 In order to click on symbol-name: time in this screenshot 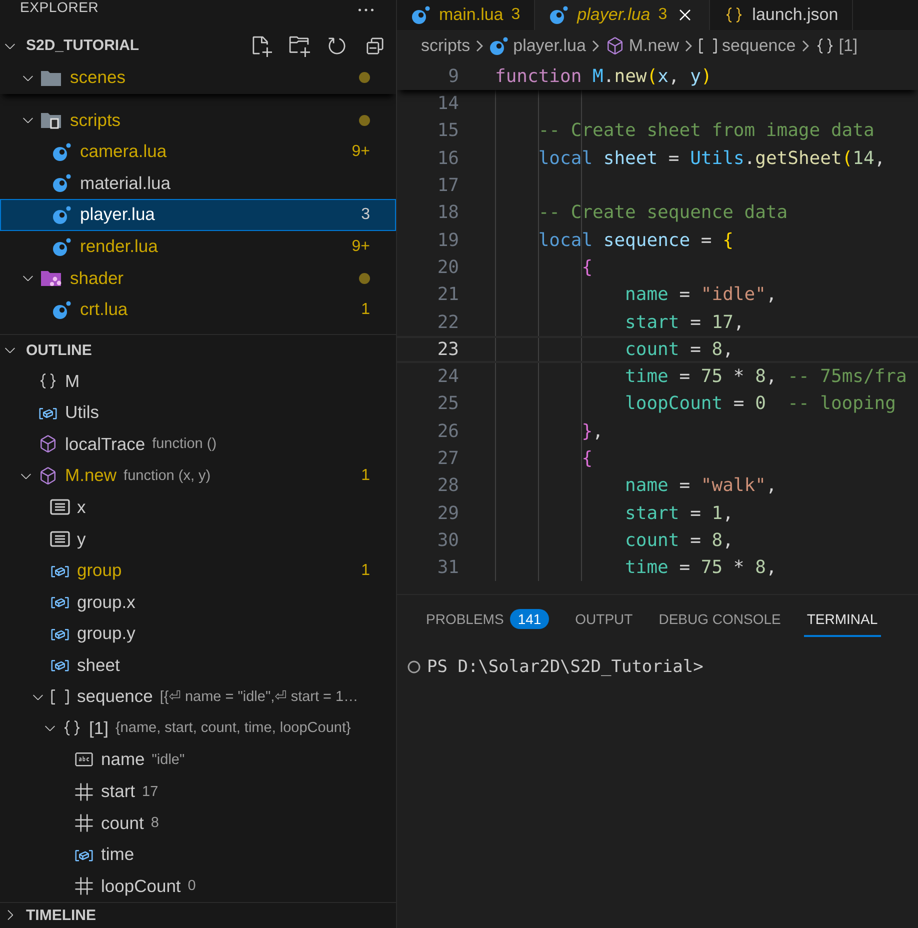, I will do `click(117, 855)`.